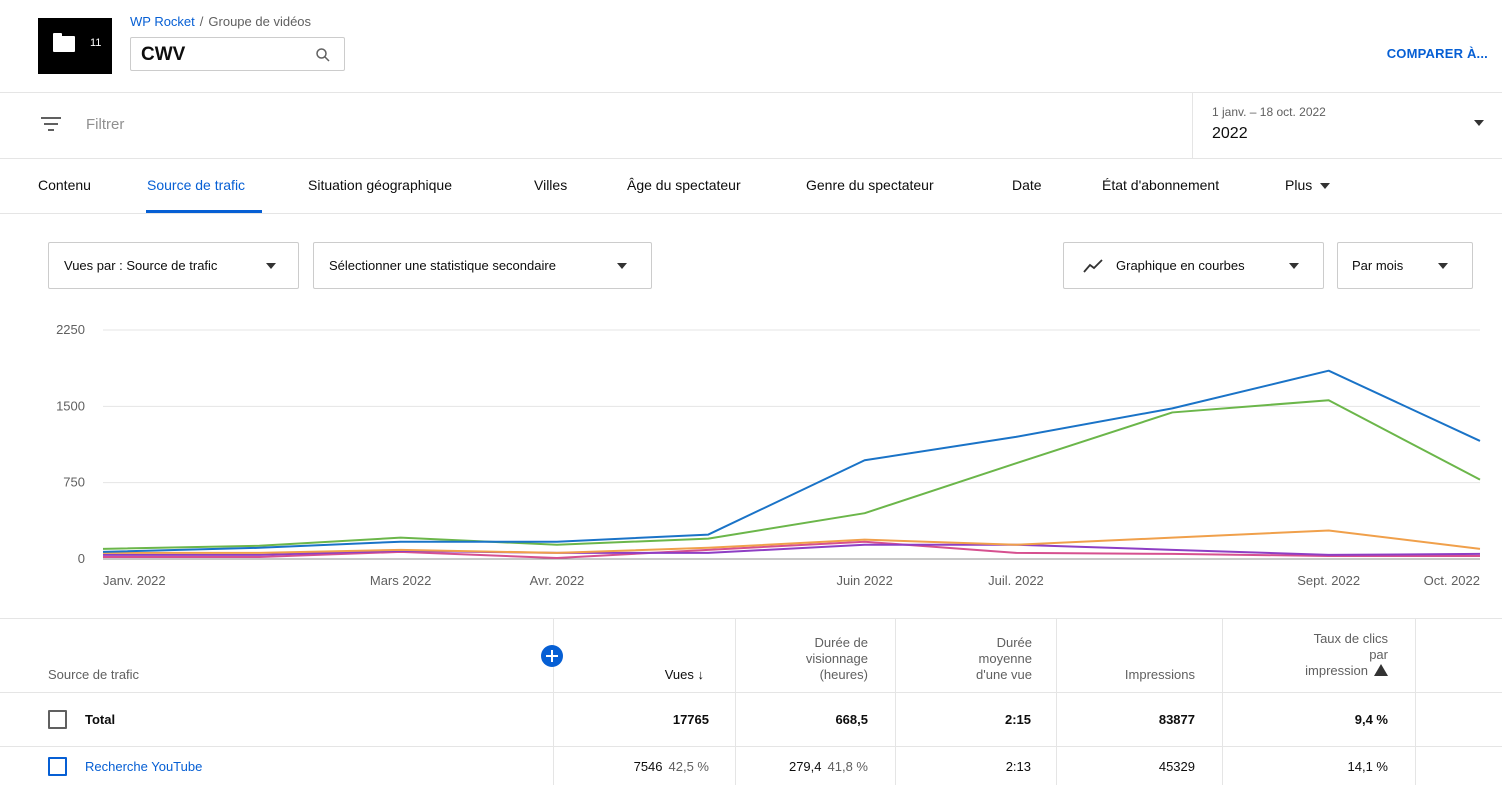  What do you see at coordinates (1160, 185) in the screenshot?
I see `tab-etat-abonnement: État d'abonnement` at bounding box center [1160, 185].